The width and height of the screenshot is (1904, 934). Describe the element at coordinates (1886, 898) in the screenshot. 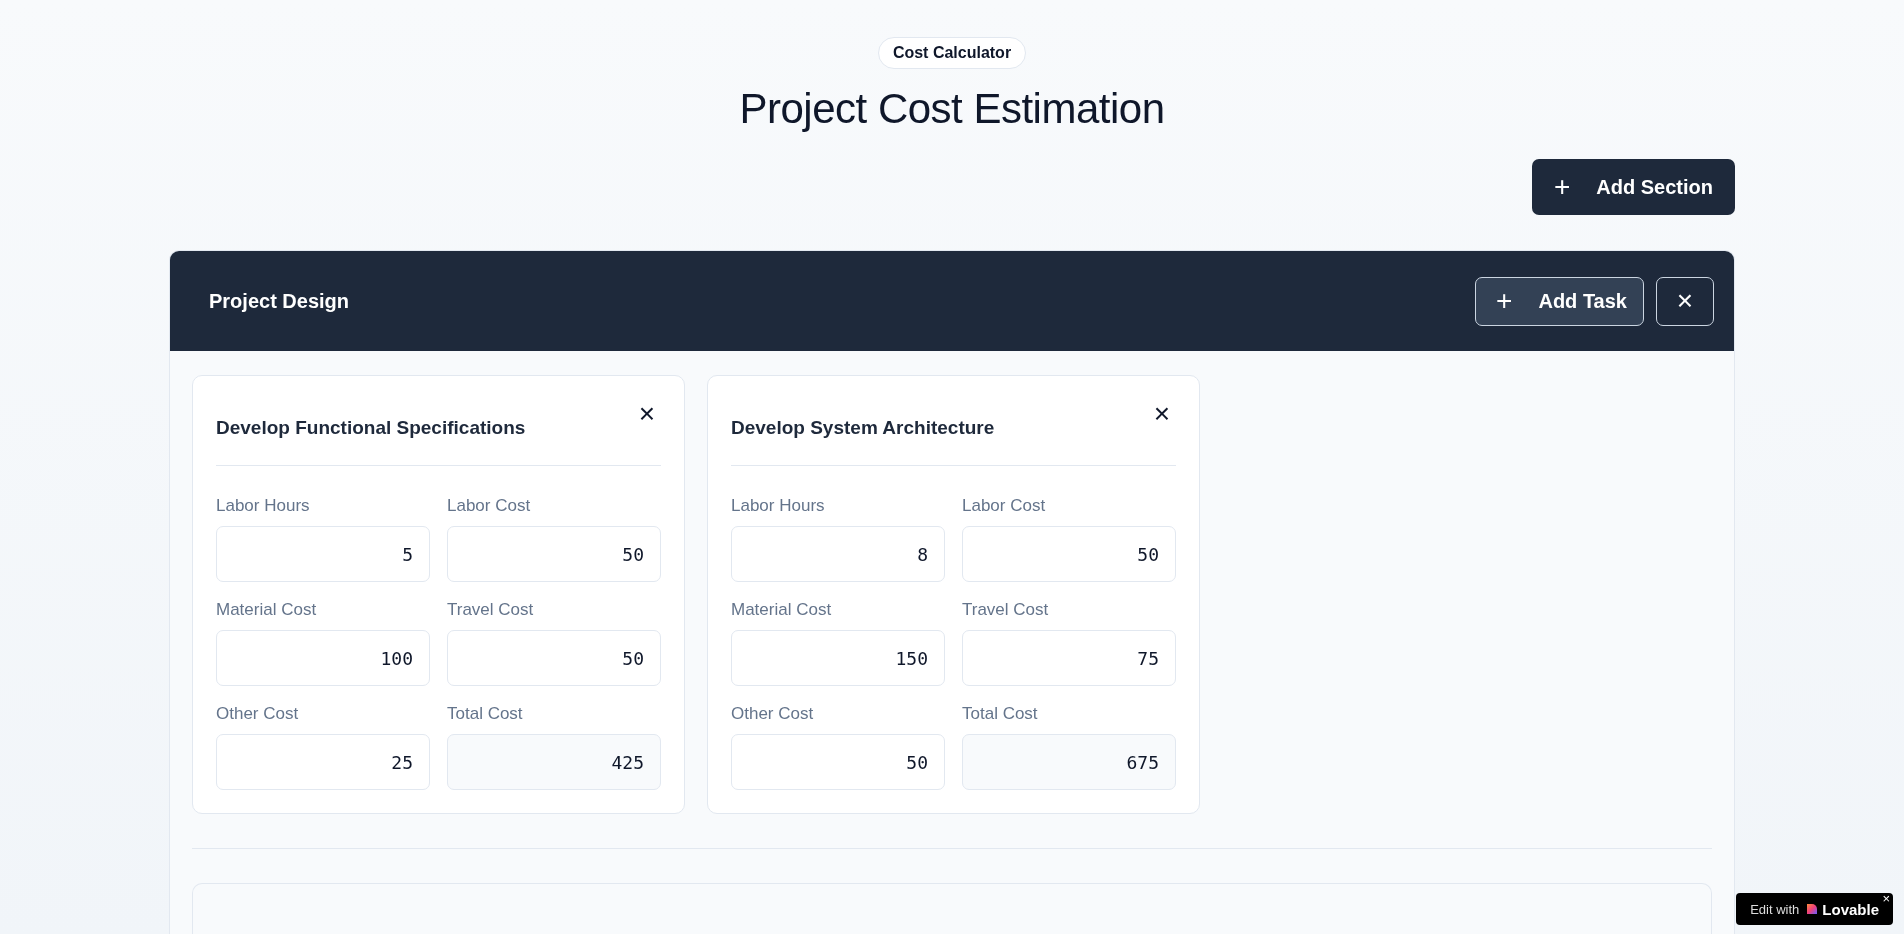

I see `close-icon: ×` at that location.